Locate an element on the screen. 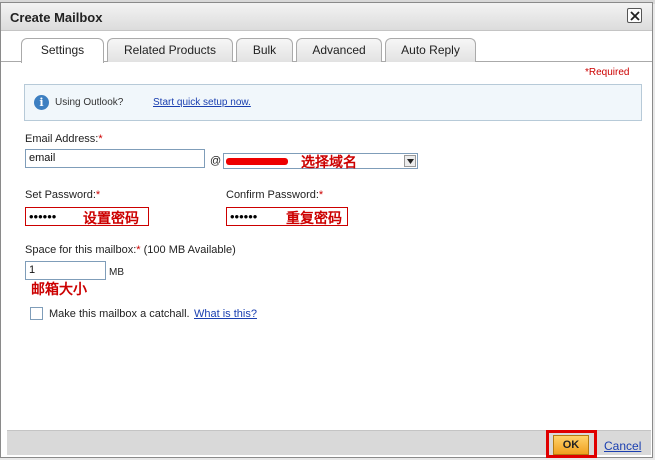 This screenshot has width=655, height=460. confirm-password-label: Confirm Password:* is located at coordinates (275, 195).